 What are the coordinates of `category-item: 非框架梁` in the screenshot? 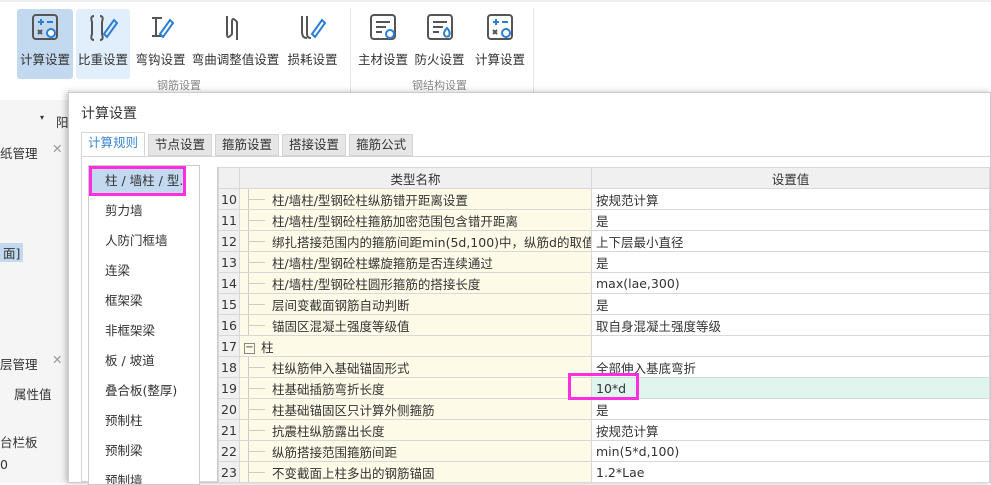 It's located at (144, 331).